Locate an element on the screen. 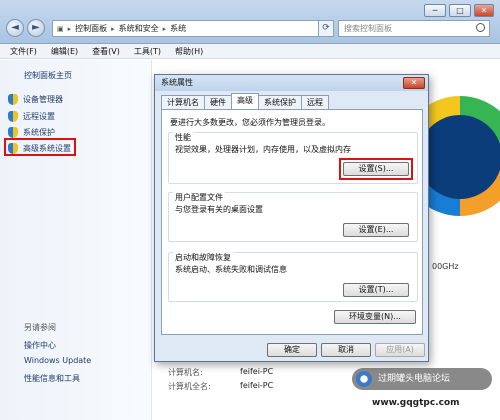 The image size is (500, 420). admin-note: 要进行大多数更改，您必须作为管理员登录。 is located at coordinates (250, 122).